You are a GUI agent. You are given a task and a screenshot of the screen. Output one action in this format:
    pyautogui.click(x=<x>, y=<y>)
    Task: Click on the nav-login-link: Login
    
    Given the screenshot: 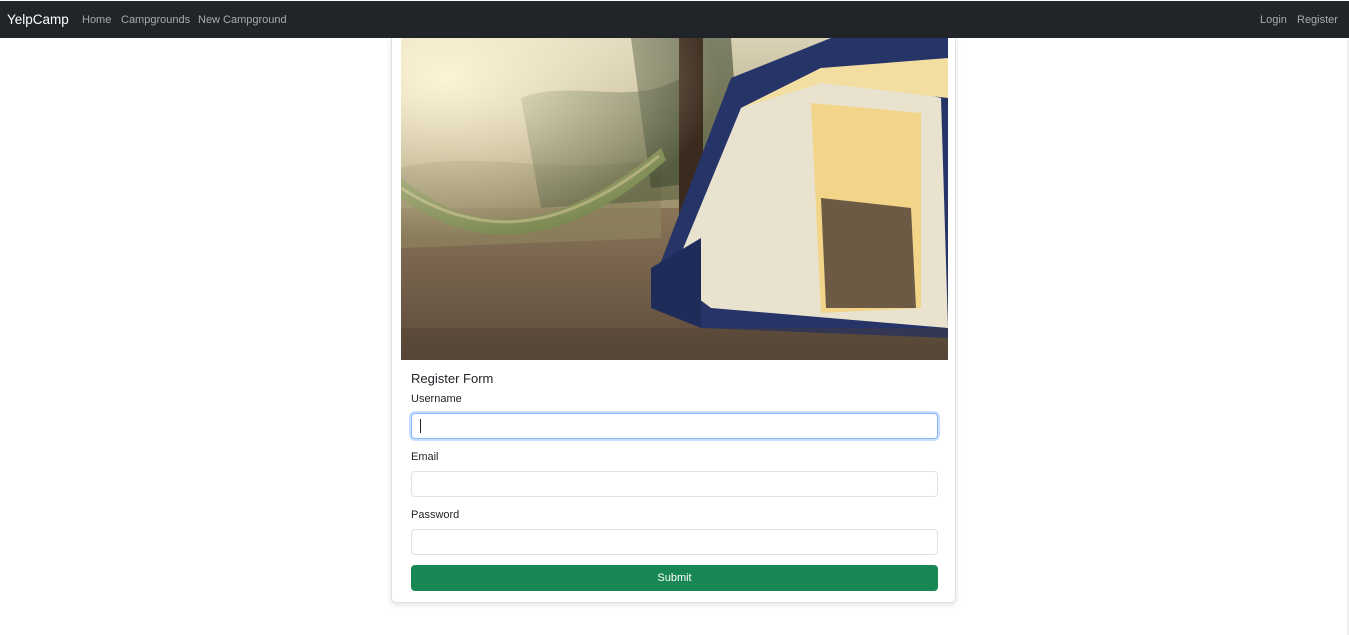 What is the action you would take?
    pyautogui.click(x=1273, y=20)
    